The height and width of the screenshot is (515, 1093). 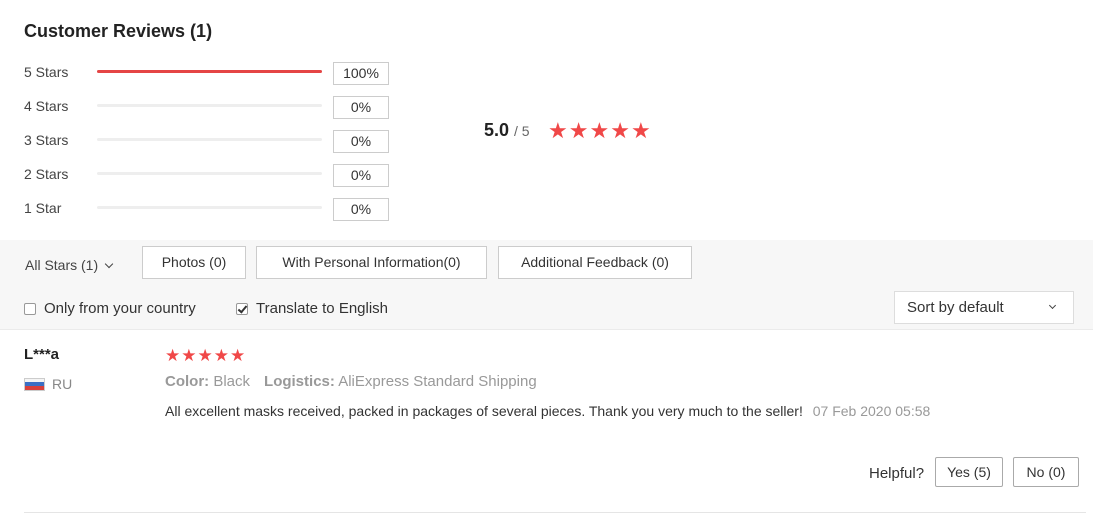 I want to click on translate-option: Translate to English, so click(x=312, y=308).